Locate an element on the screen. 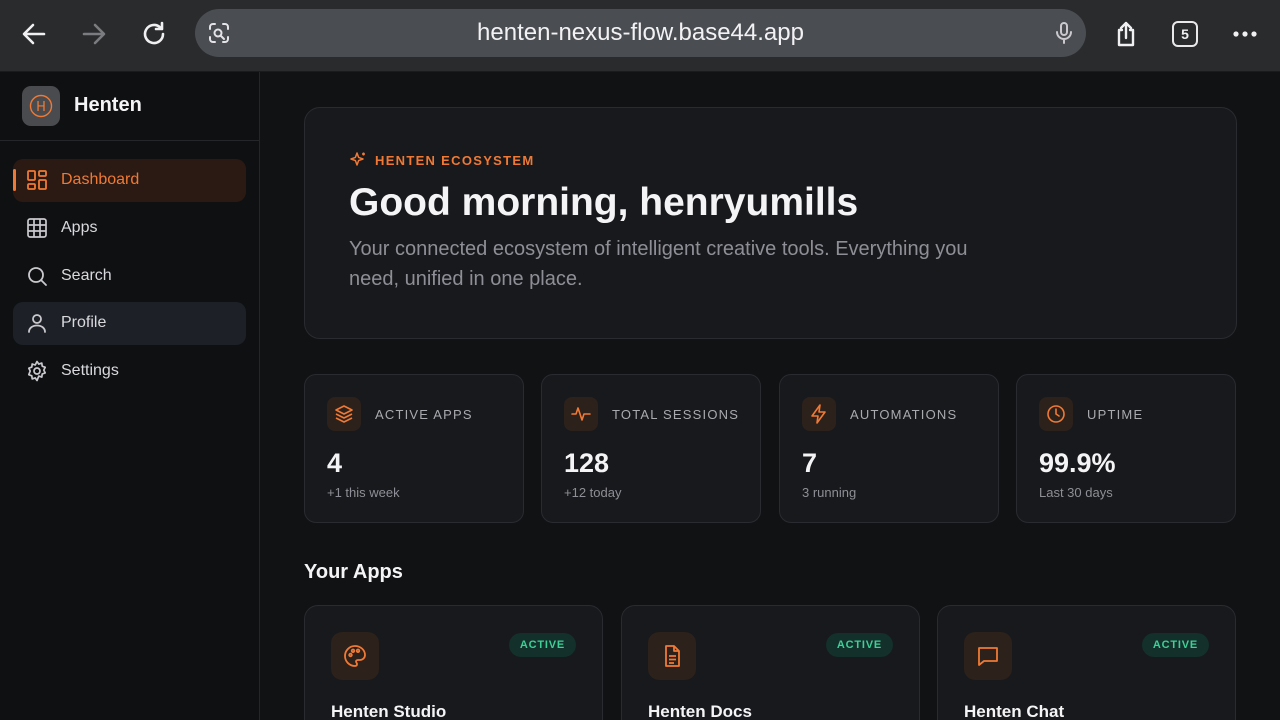 This screenshot has width=1280, height=720. sidebar-item-dashboard: Dashboard is located at coordinates (129, 180).